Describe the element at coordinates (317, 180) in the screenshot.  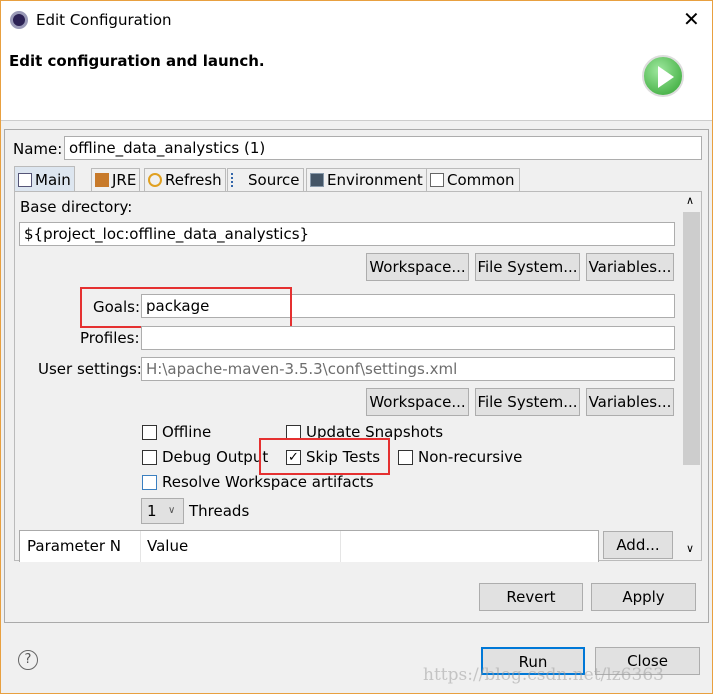
I see `environment-icon` at that location.